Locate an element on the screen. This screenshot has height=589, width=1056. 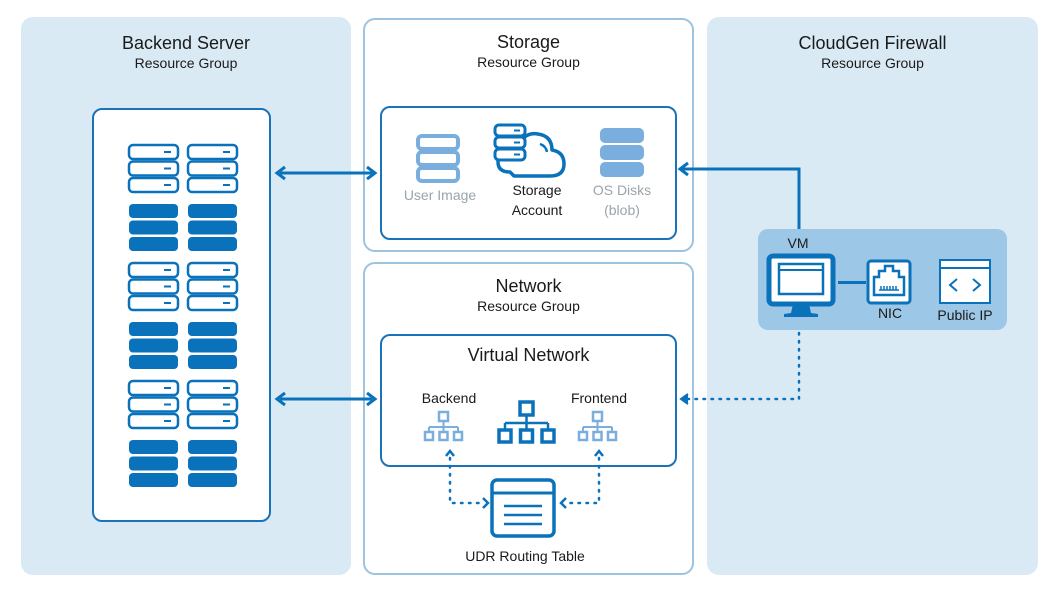
storage-group-subtitle: Resource Group is located at coordinates (528, 62).